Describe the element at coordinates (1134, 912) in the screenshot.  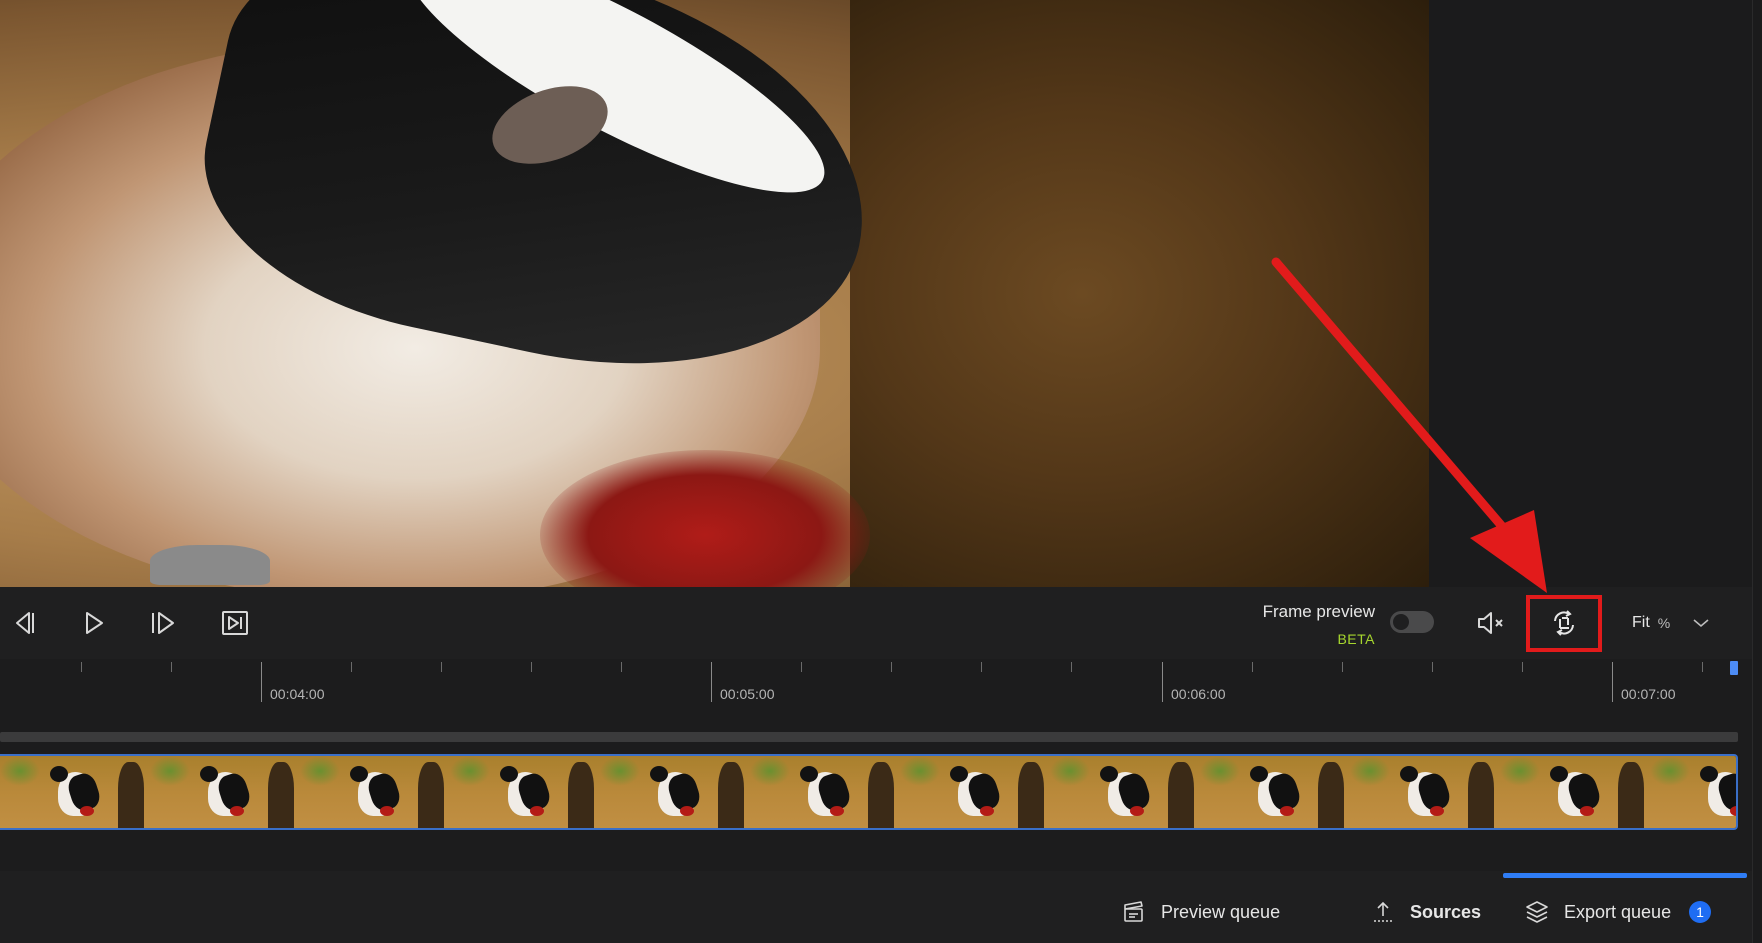
I see `clapperboard-icon` at that location.